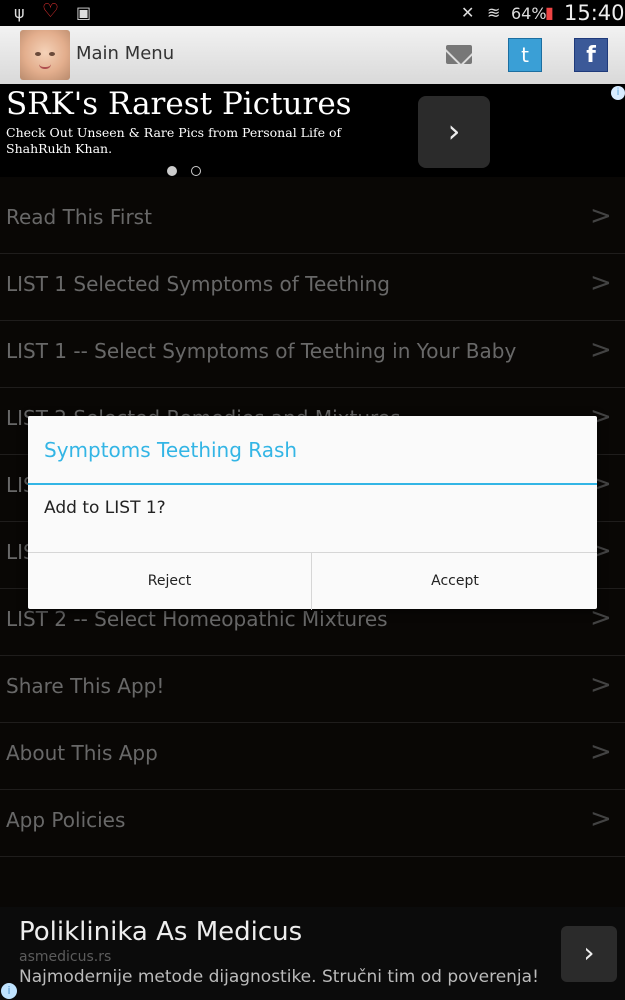  What do you see at coordinates (171, 450) in the screenshot?
I see `dialog-title: Symptoms Teething Rash` at bounding box center [171, 450].